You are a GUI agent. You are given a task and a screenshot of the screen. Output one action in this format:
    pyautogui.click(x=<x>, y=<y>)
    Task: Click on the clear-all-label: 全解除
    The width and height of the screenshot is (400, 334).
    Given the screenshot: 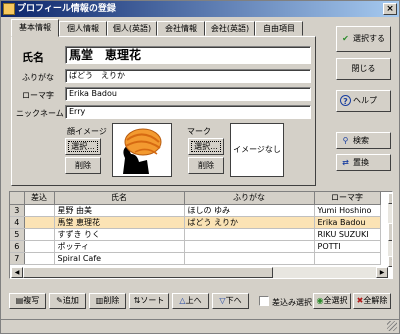 What is the action you would take?
    pyautogui.click(x=375, y=300)
    